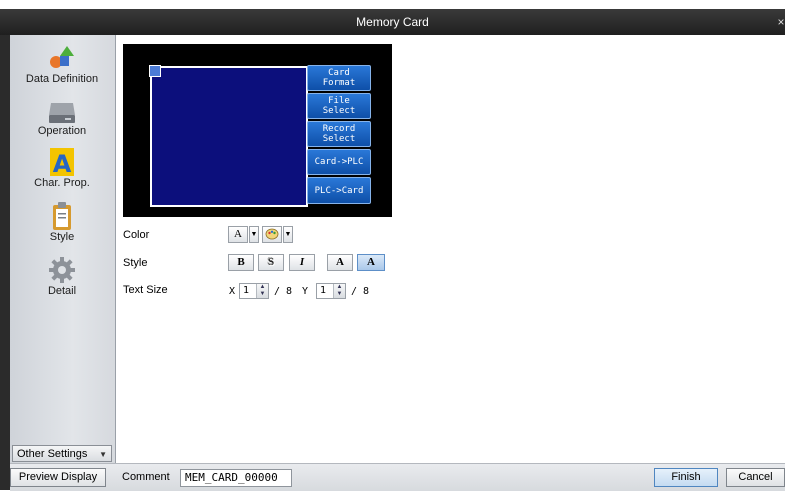 This screenshot has height=491, width=785. Describe the element at coordinates (686, 477) in the screenshot. I see `finish-button: Finish` at that location.